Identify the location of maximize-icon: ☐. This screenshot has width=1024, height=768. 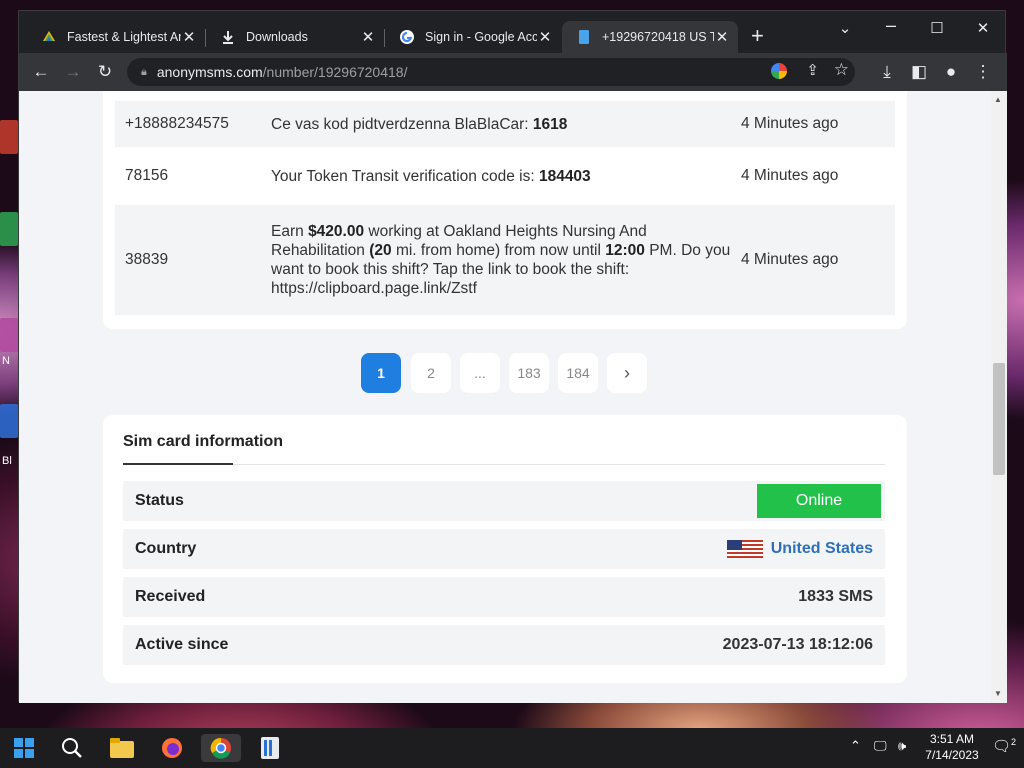
(937, 28).